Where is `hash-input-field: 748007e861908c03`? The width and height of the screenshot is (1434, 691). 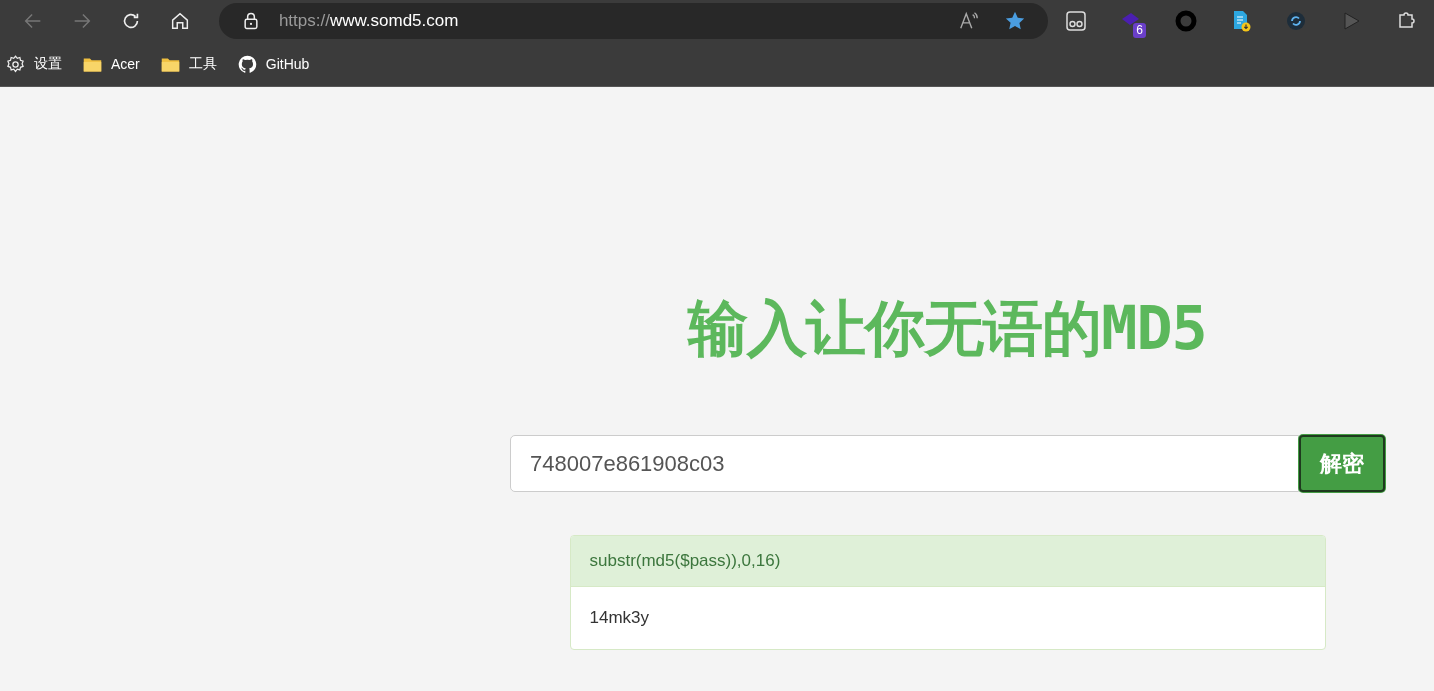 hash-input-field: 748007e861908c03 is located at coordinates (904, 463).